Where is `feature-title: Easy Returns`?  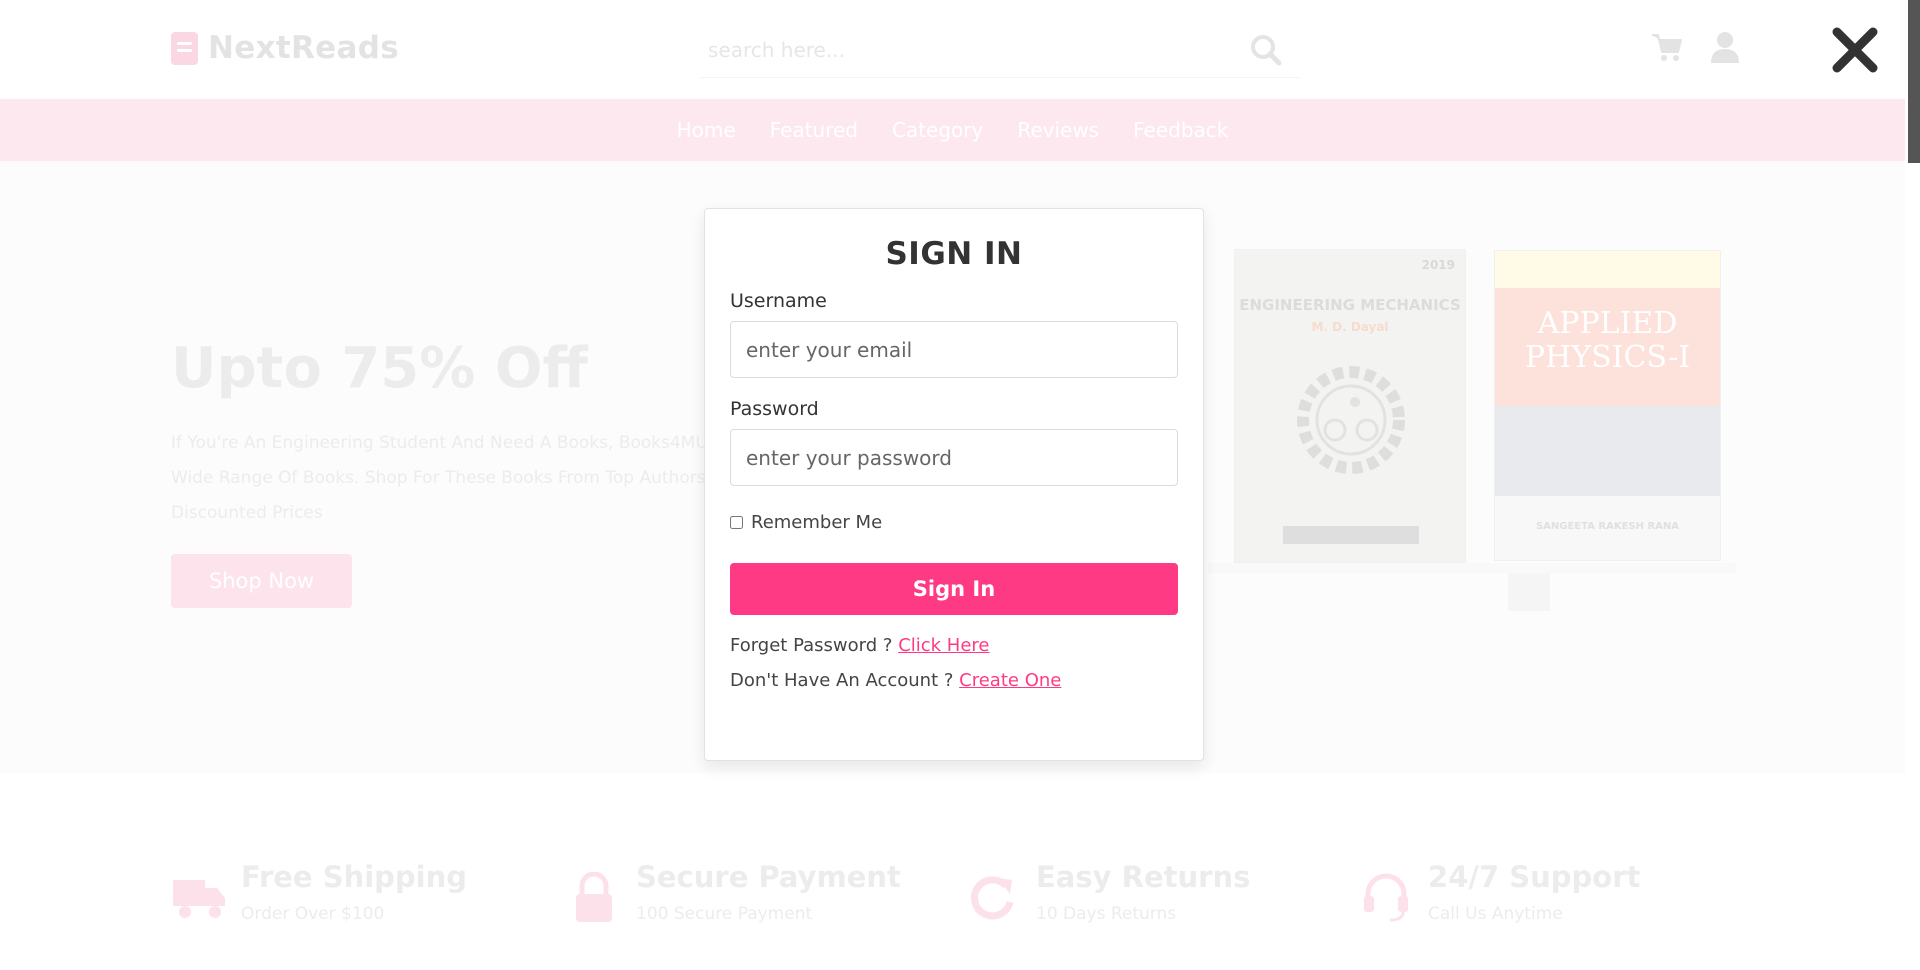 feature-title: Easy Returns is located at coordinates (1143, 877).